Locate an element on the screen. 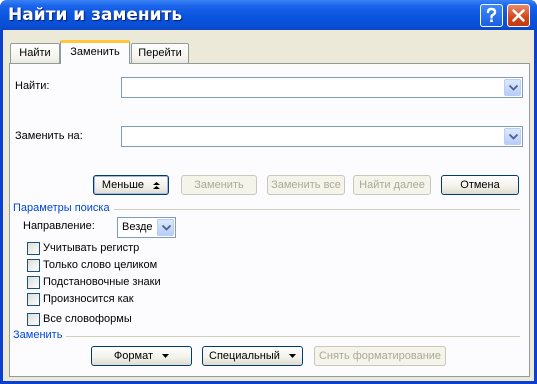  replace-label: Заменить на: is located at coordinates (49, 136).